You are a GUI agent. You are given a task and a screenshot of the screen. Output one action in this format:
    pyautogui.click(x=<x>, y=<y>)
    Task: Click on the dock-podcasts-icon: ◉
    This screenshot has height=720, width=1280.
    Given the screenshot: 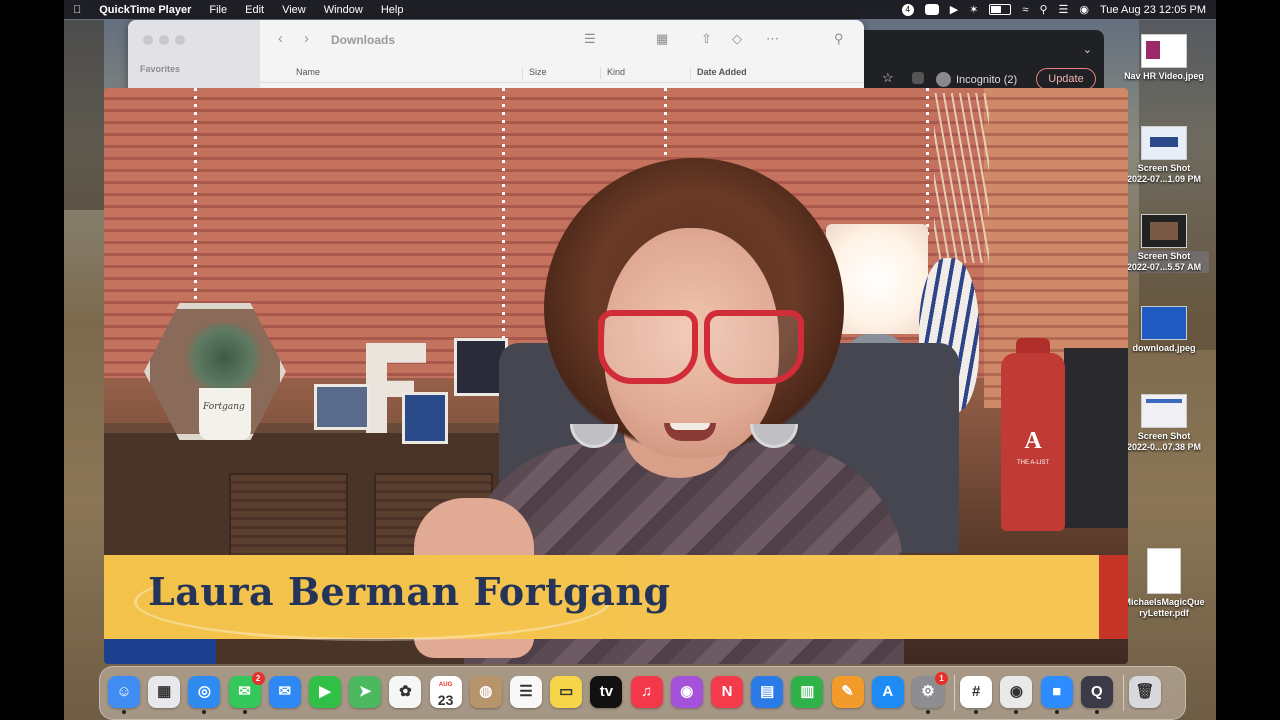 What is the action you would take?
    pyautogui.click(x=686, y=692)
    